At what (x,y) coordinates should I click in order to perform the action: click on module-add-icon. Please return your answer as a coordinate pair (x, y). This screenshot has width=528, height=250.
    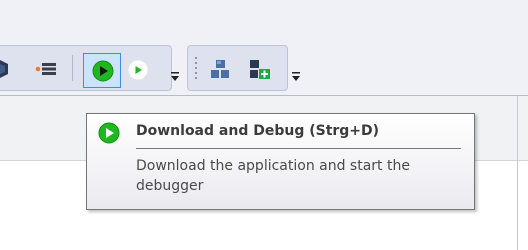
    Looking at the image, I should click on (261, 69).